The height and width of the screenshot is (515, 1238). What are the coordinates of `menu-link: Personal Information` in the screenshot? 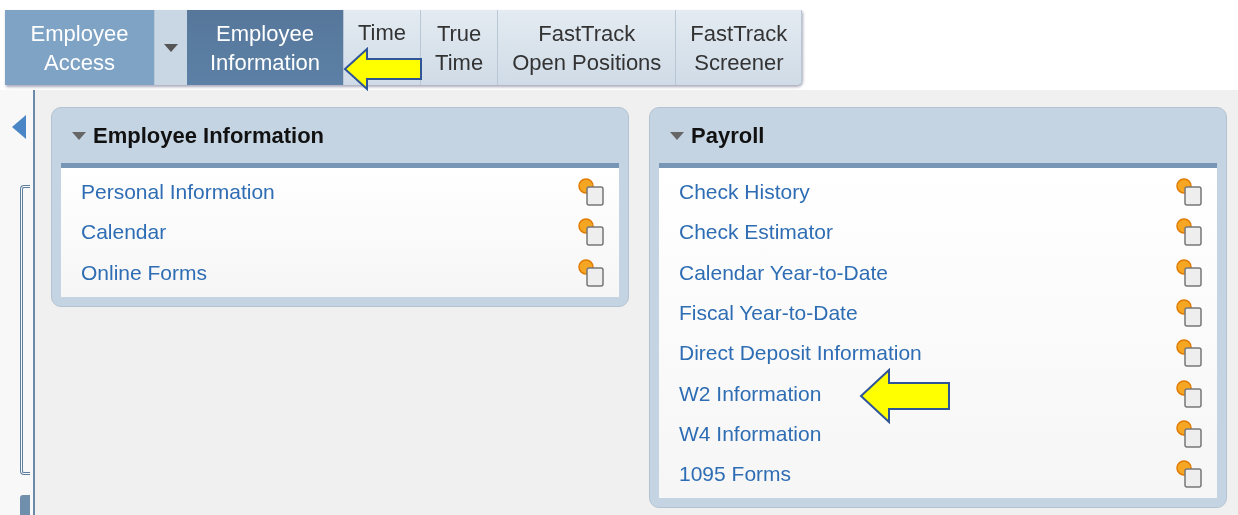 It's located at (178, 192).